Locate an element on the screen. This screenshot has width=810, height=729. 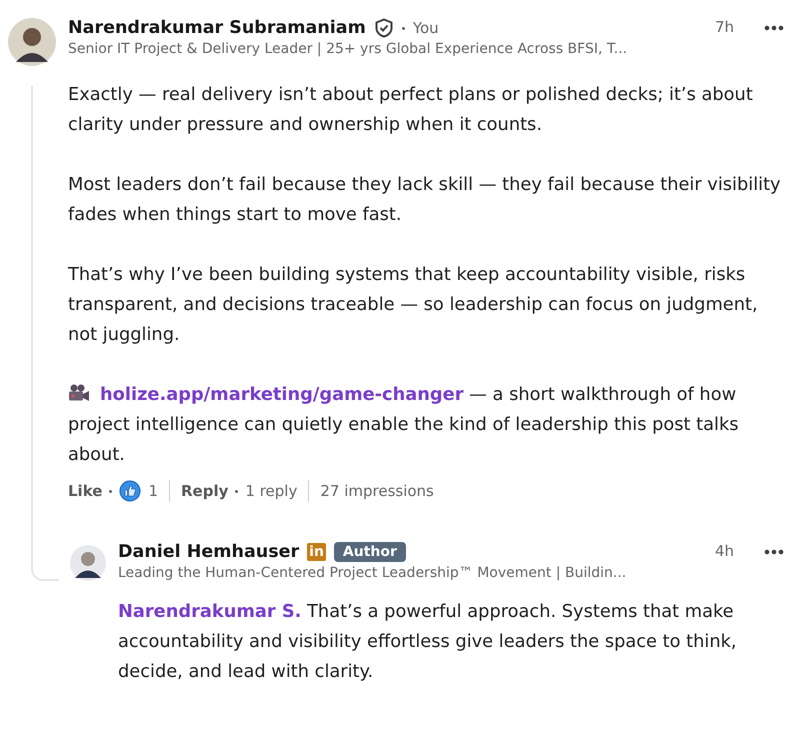
link: holize.app/marketing/game-changer is located at coordinates (282, 394).